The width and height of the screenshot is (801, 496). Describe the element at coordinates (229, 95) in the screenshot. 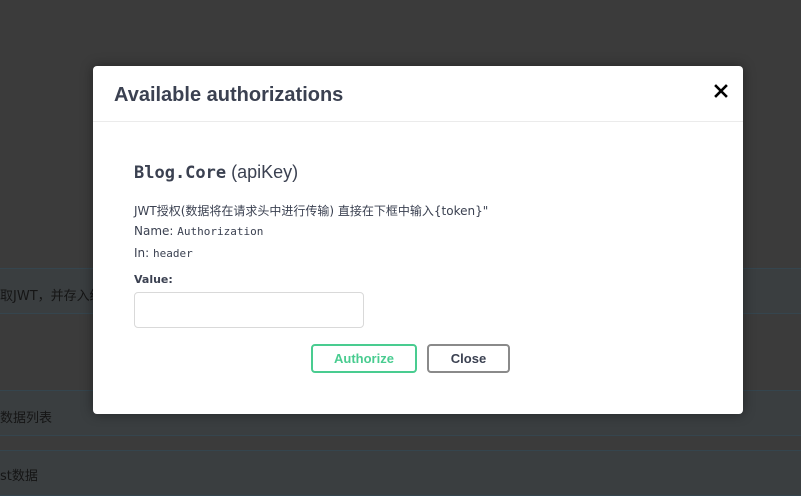

I see `modal-title: Available authorizations` at that location.